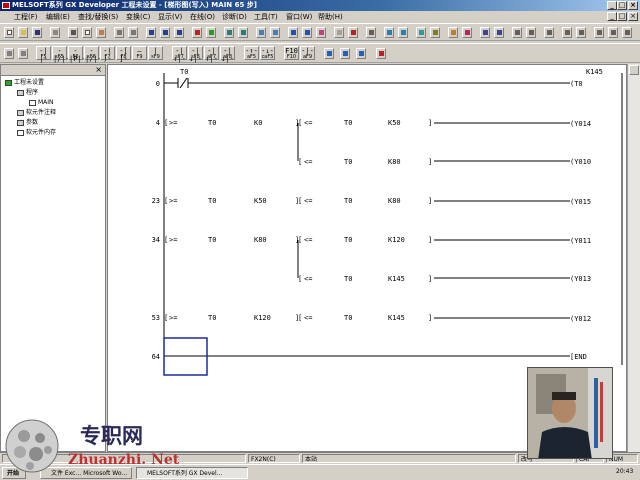 Image resolution: width=640 pixels, height=480 pixels. What do you see at coordinates (24, 83) in the screenshot?
I see `tree-root: 工程未设置` at bounding box center [24, 83].